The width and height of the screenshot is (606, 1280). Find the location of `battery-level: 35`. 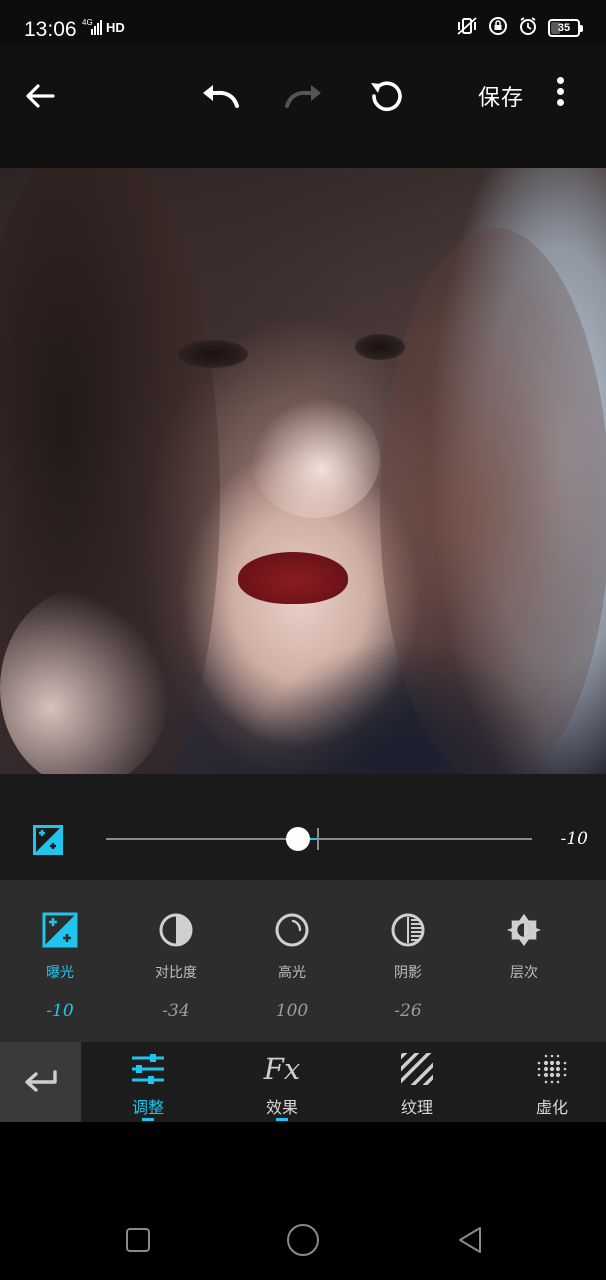

battery-level: 35 is located at coordinates (564, 28).